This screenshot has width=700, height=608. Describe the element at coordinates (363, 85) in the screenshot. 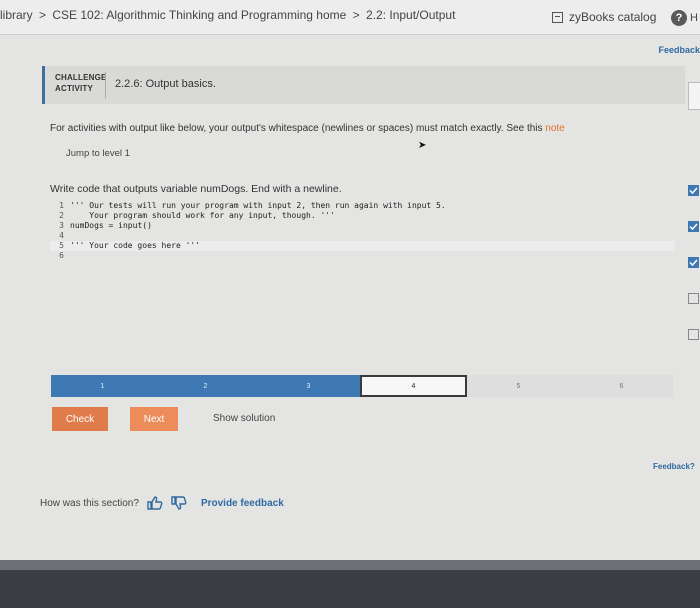

I see `activity-header: CHALLENGE ACTIVITY 2.2.6: Output basics.` at that location.